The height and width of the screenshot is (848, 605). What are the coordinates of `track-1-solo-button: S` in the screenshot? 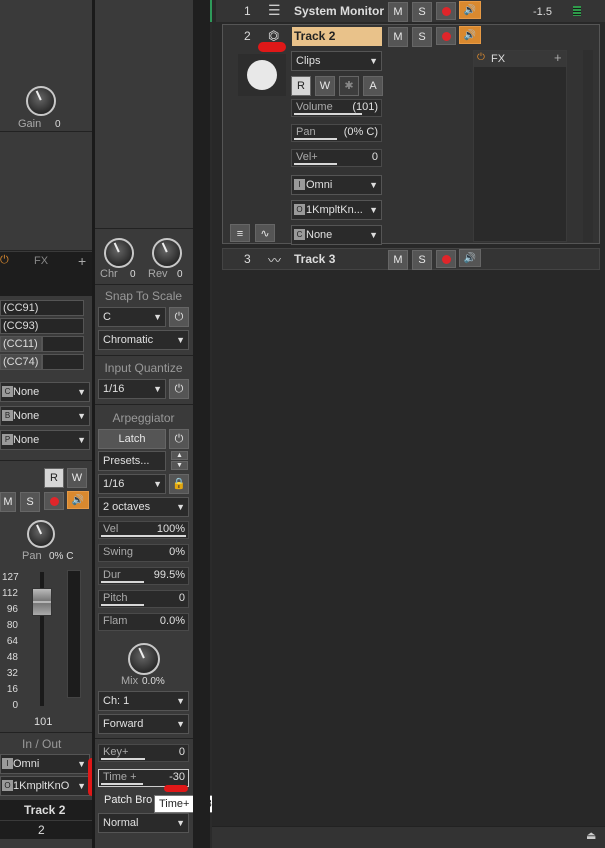 It's located at (422, 12).